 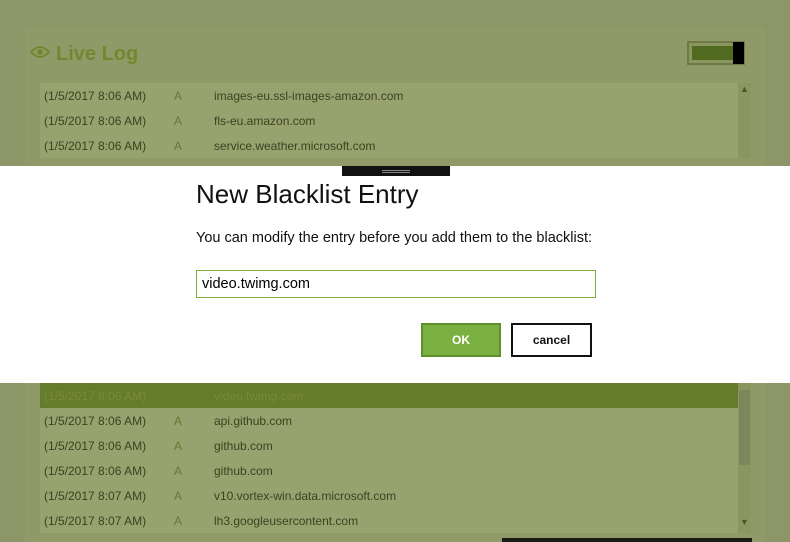 I want to click on cancel-button: cancel, so click(x=551, y=340).